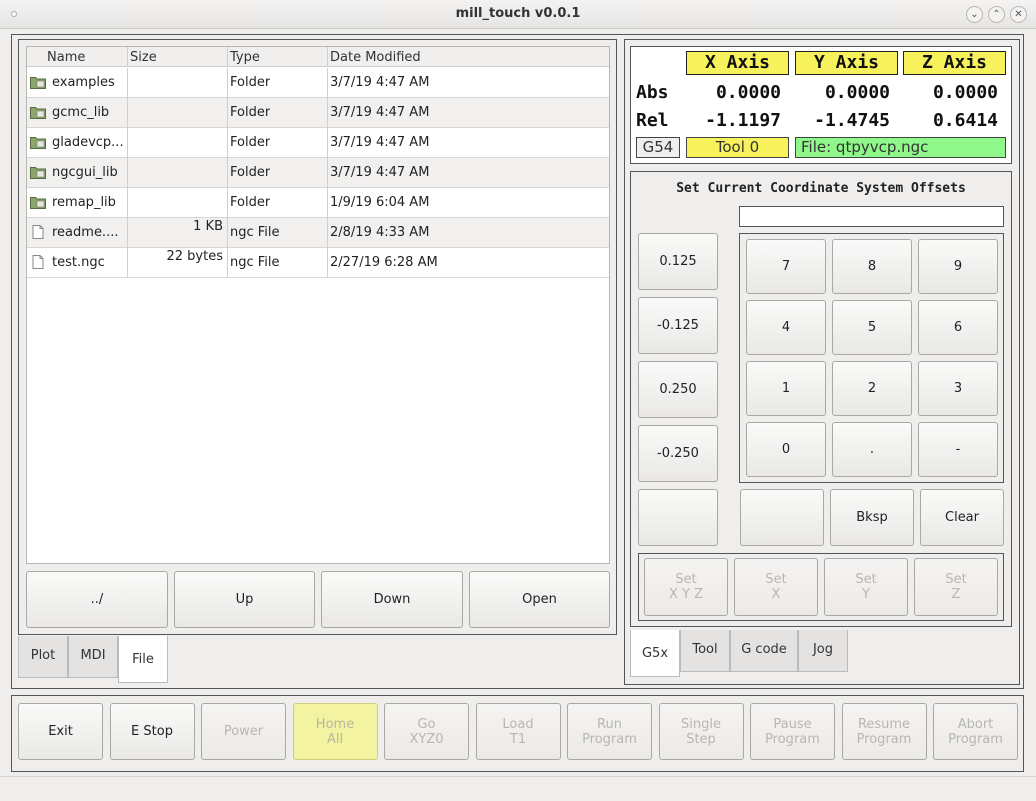 The height and width of the screenshot is (801, 1036). What do you see at coordinates (900, 147) in the screenshot?
I see `file-label: File: qtpyvcp.ngc` at bounding box center [900, 147].